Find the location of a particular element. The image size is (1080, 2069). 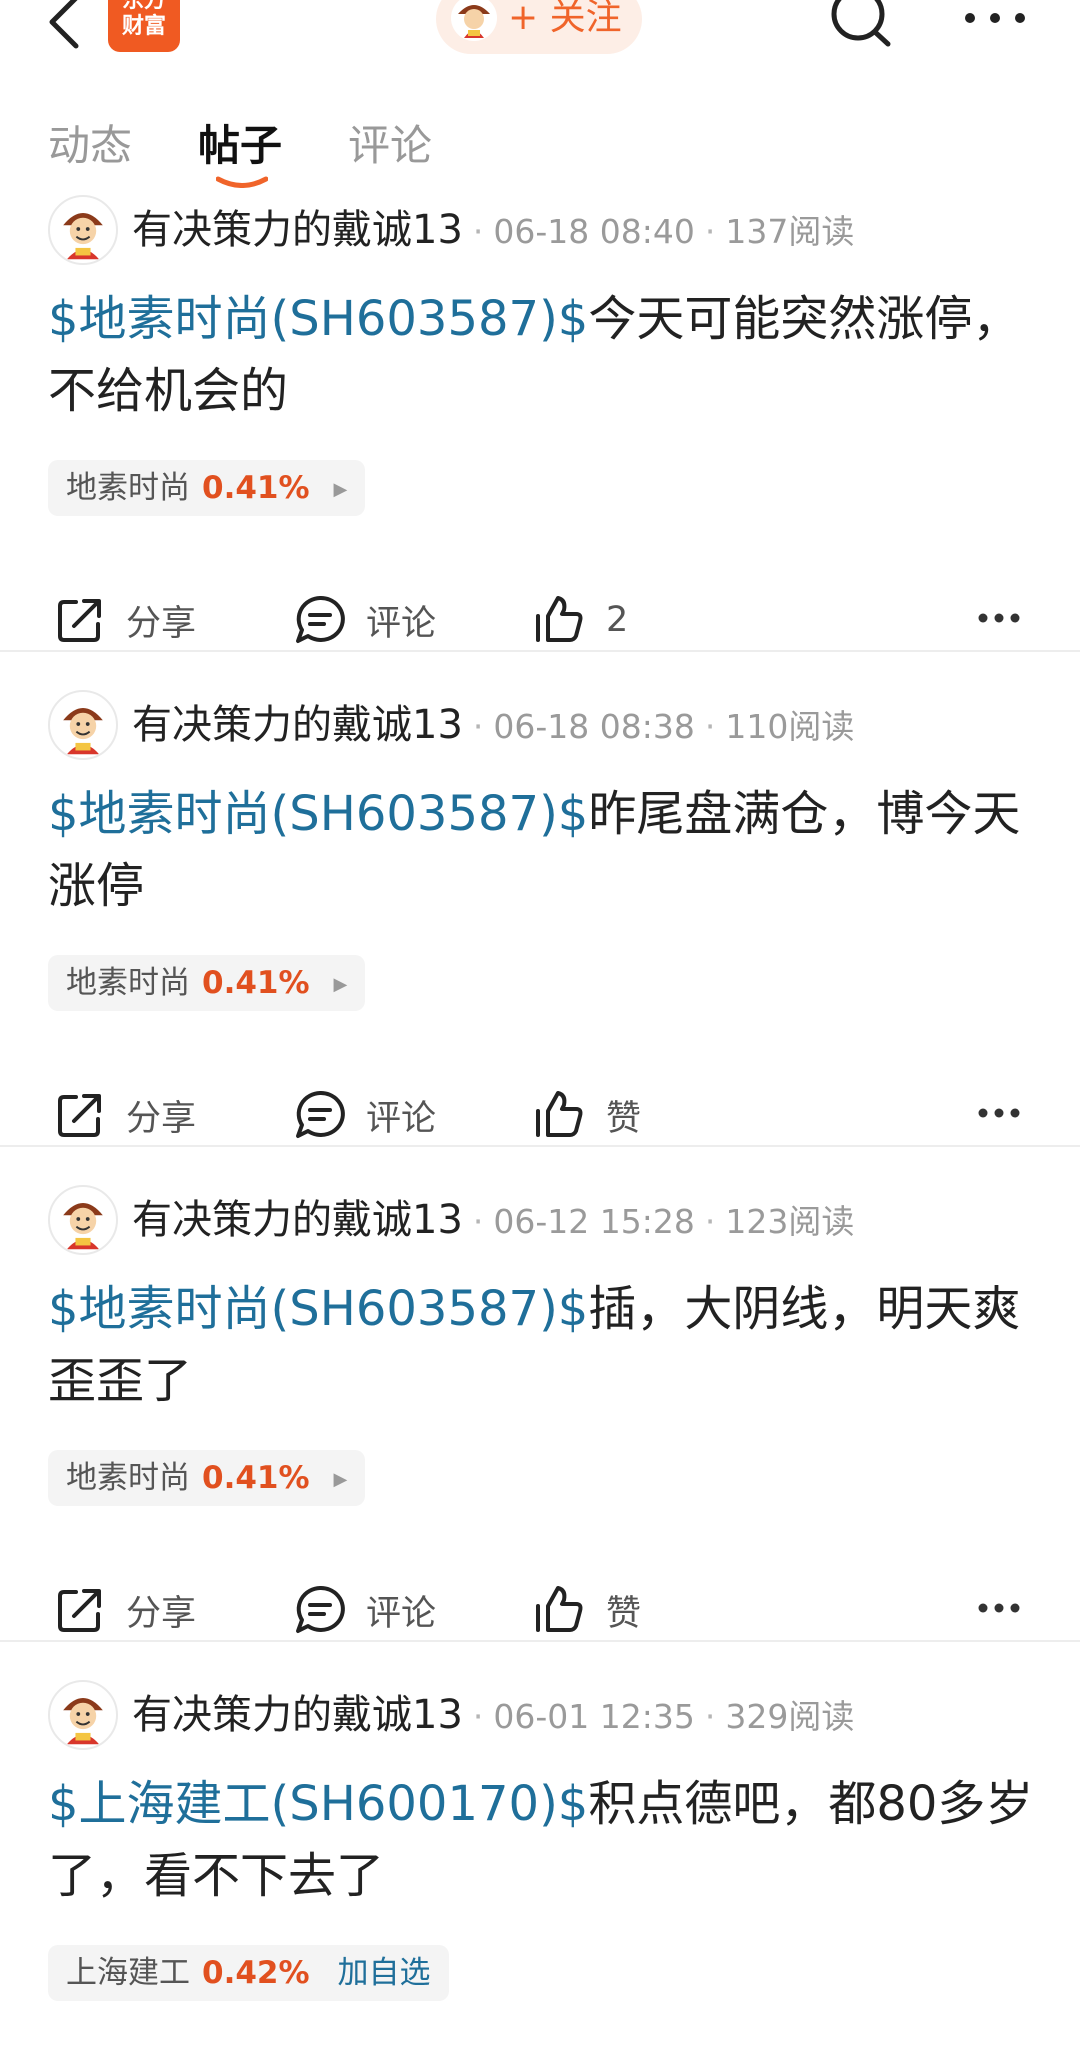

quote-change-pct: 0.42% is located at coordinates (256, 1973).